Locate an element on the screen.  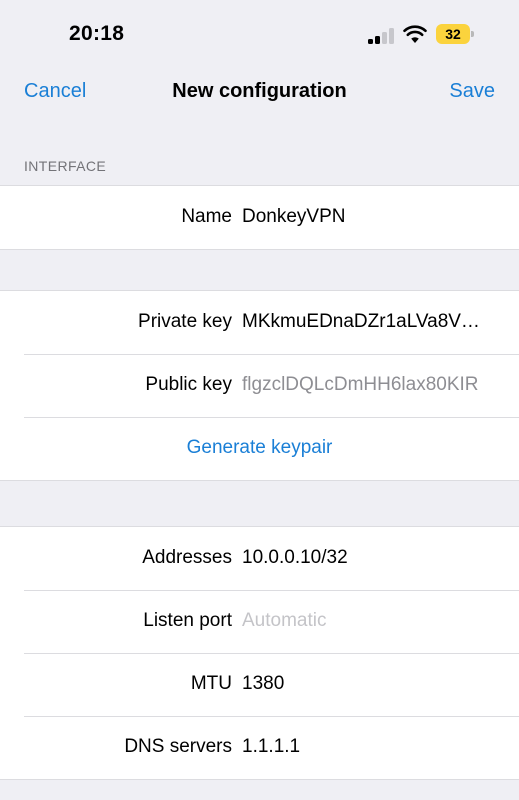
save-button: Save is located at coordinates (472, 91).